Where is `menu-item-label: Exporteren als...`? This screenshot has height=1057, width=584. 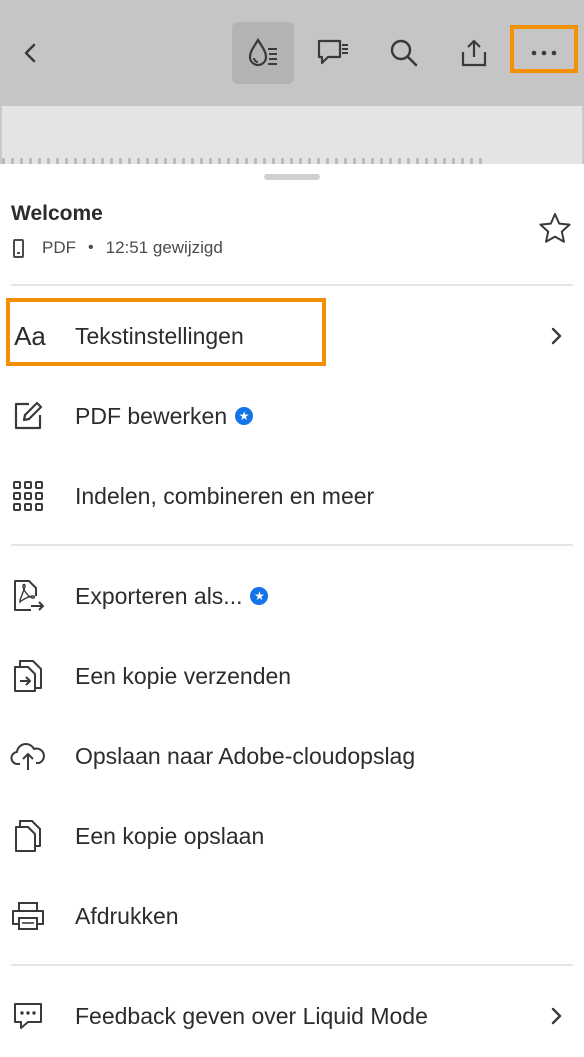 menu-item-label: Exporteren als... is located at coordinates (159, 596).